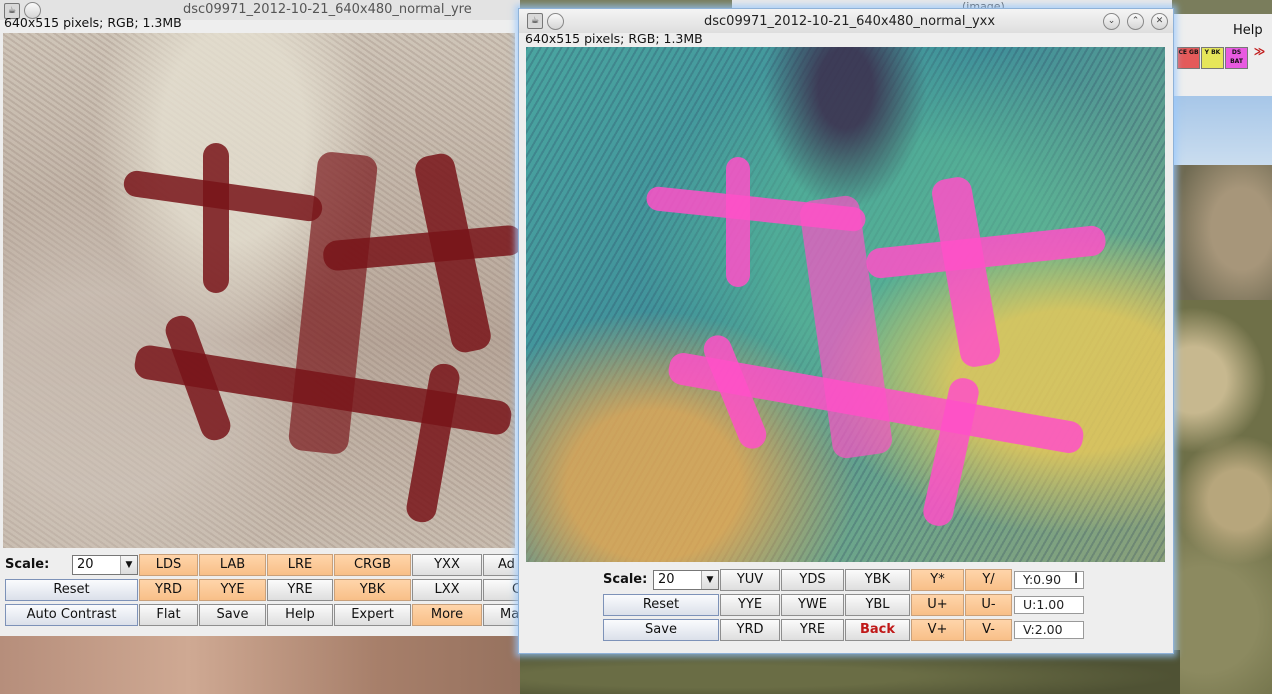 This screenshot has height=694, width=1272. What do you see at coordinates (877, 580) in the screenshot?
I see `right-ybk-button: YBK` at bounding box center [877, 580].